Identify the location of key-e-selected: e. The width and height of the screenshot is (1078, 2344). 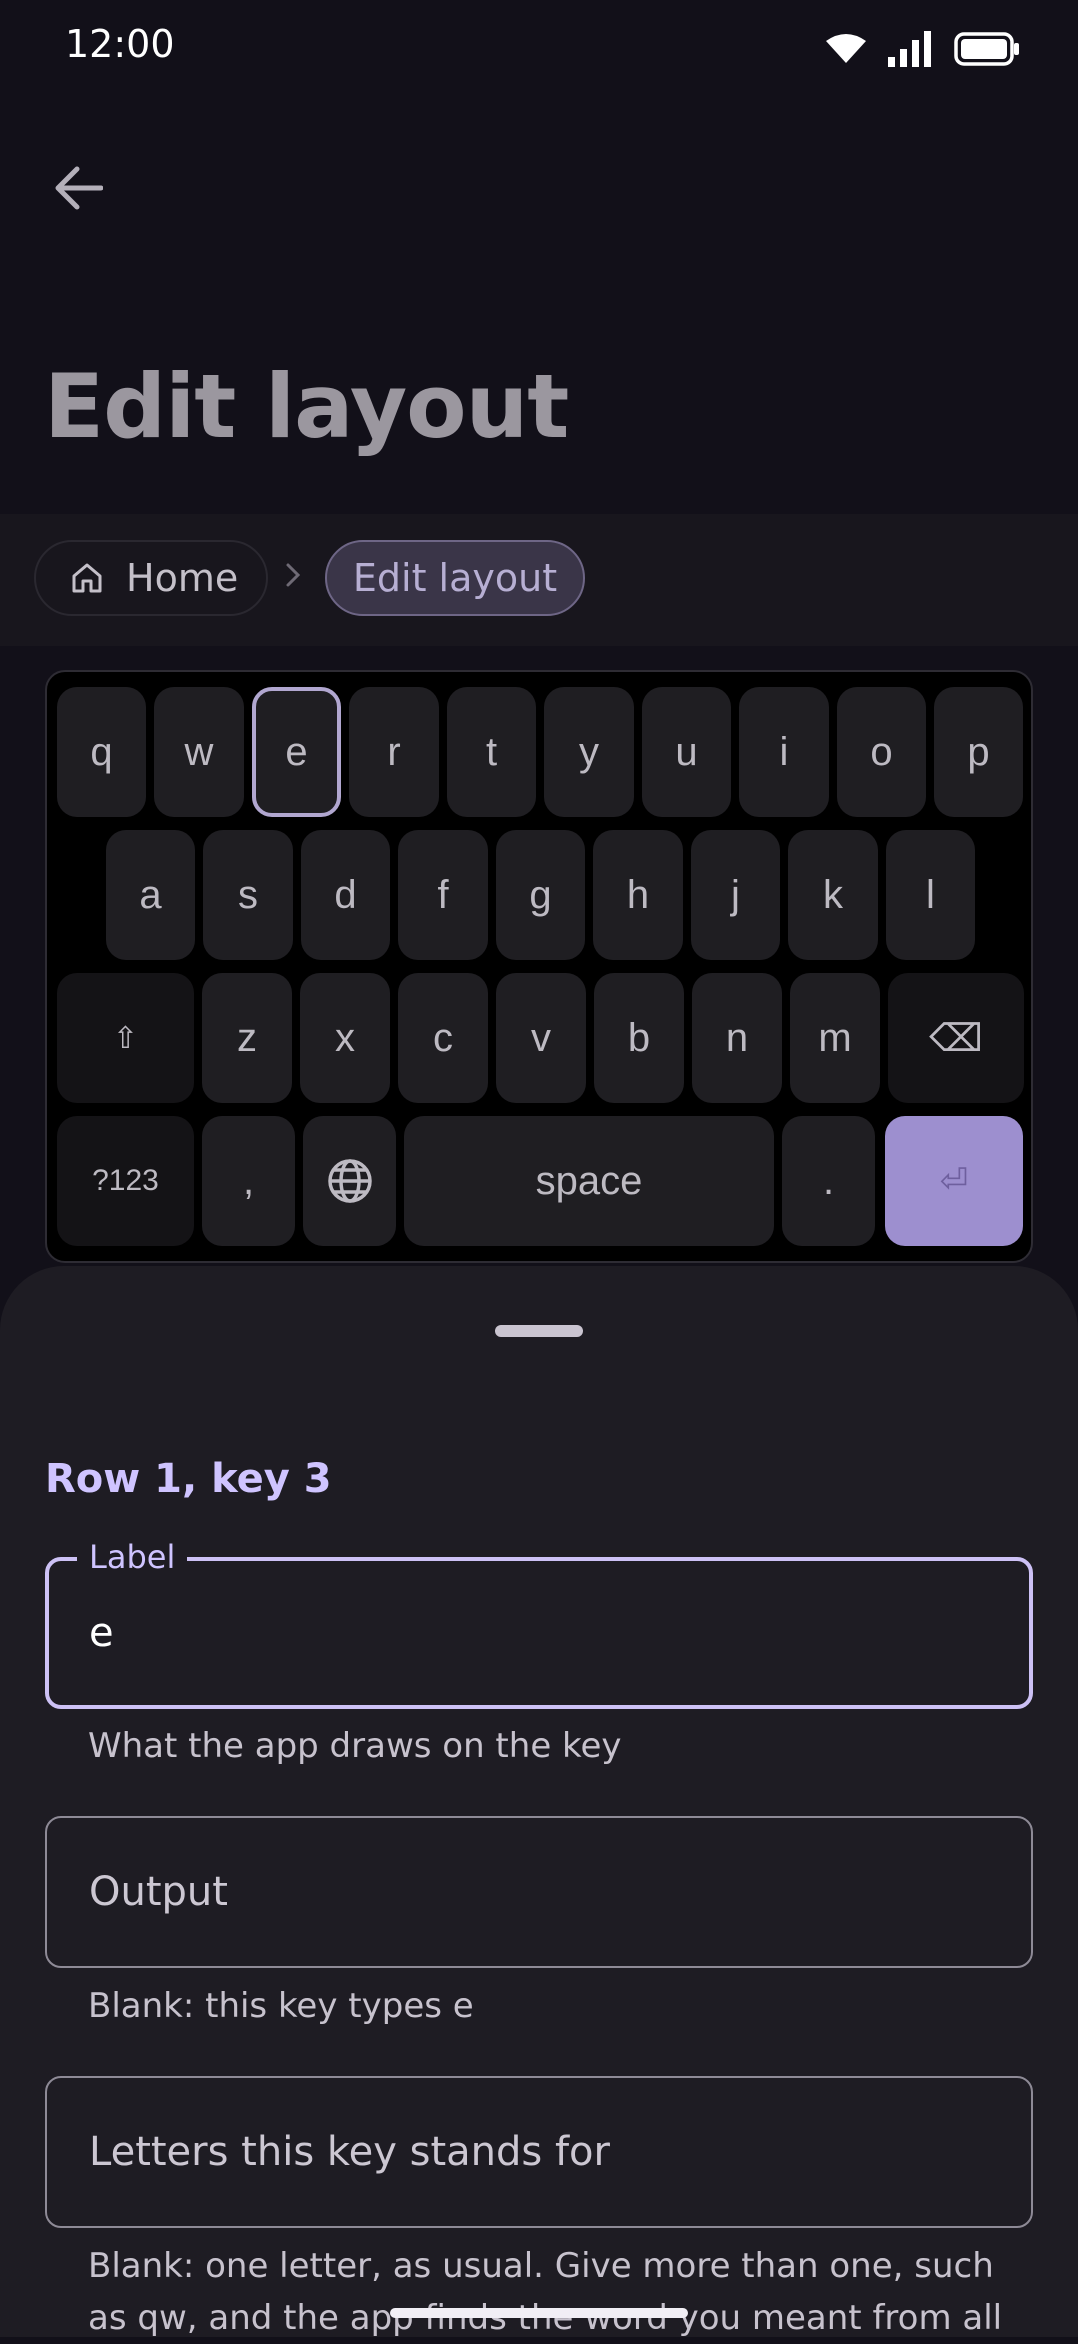
(296, 752).